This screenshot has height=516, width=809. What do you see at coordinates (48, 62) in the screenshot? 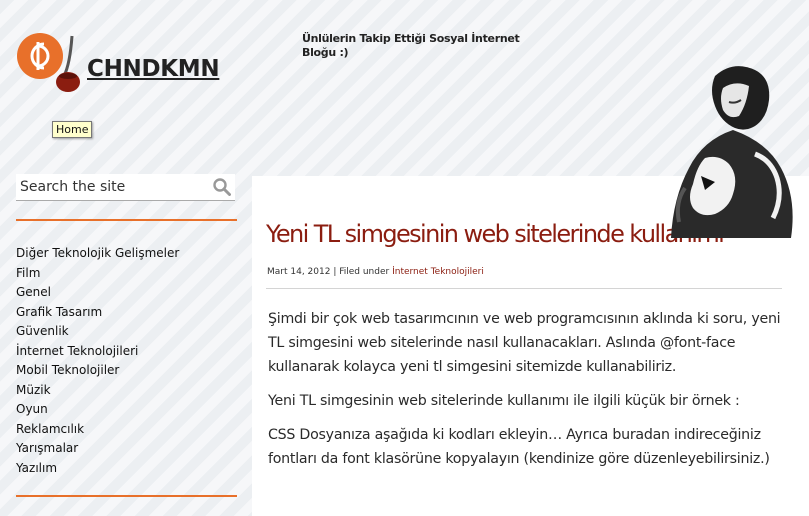
I see `logo-pipe-icon` at bounding box center [48, 62].